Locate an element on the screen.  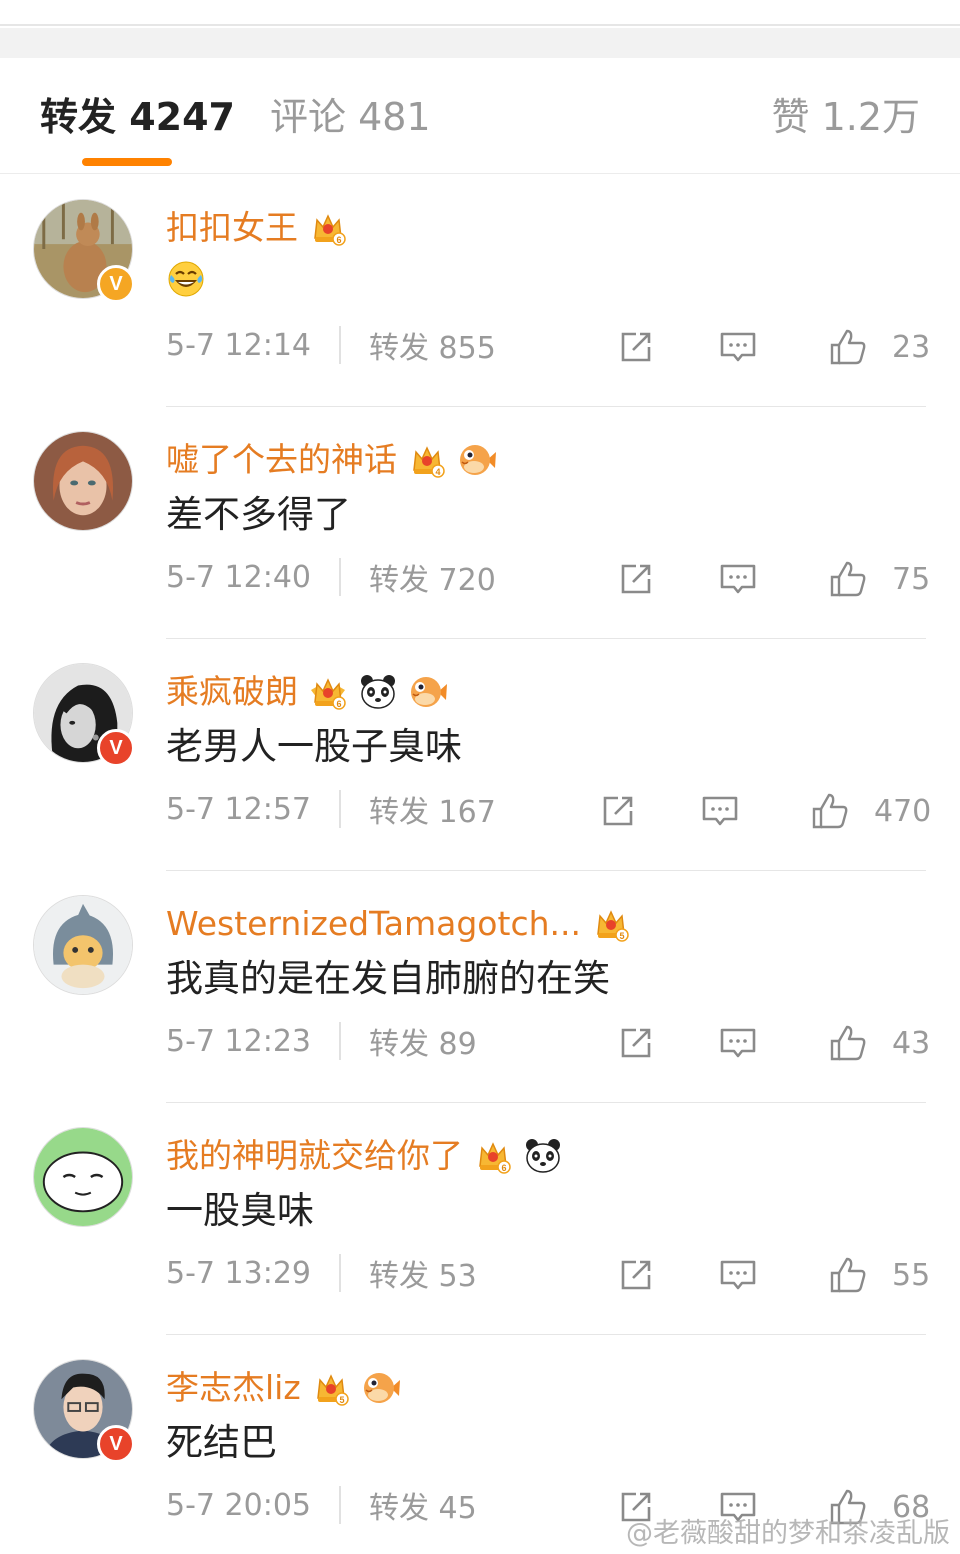
username: 扣扣女王 is located at coordinates (232, 228).